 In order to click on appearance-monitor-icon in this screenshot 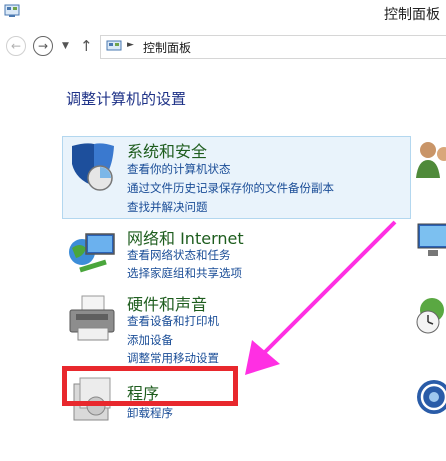, I will do `click(430, 240)`.